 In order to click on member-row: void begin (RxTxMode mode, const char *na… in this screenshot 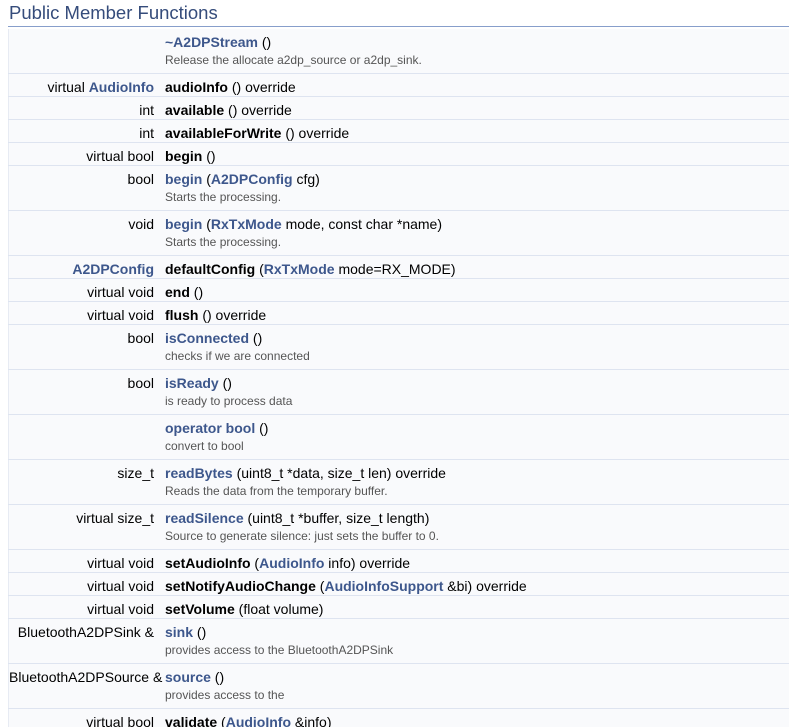, I will do `click(398, 221)`.